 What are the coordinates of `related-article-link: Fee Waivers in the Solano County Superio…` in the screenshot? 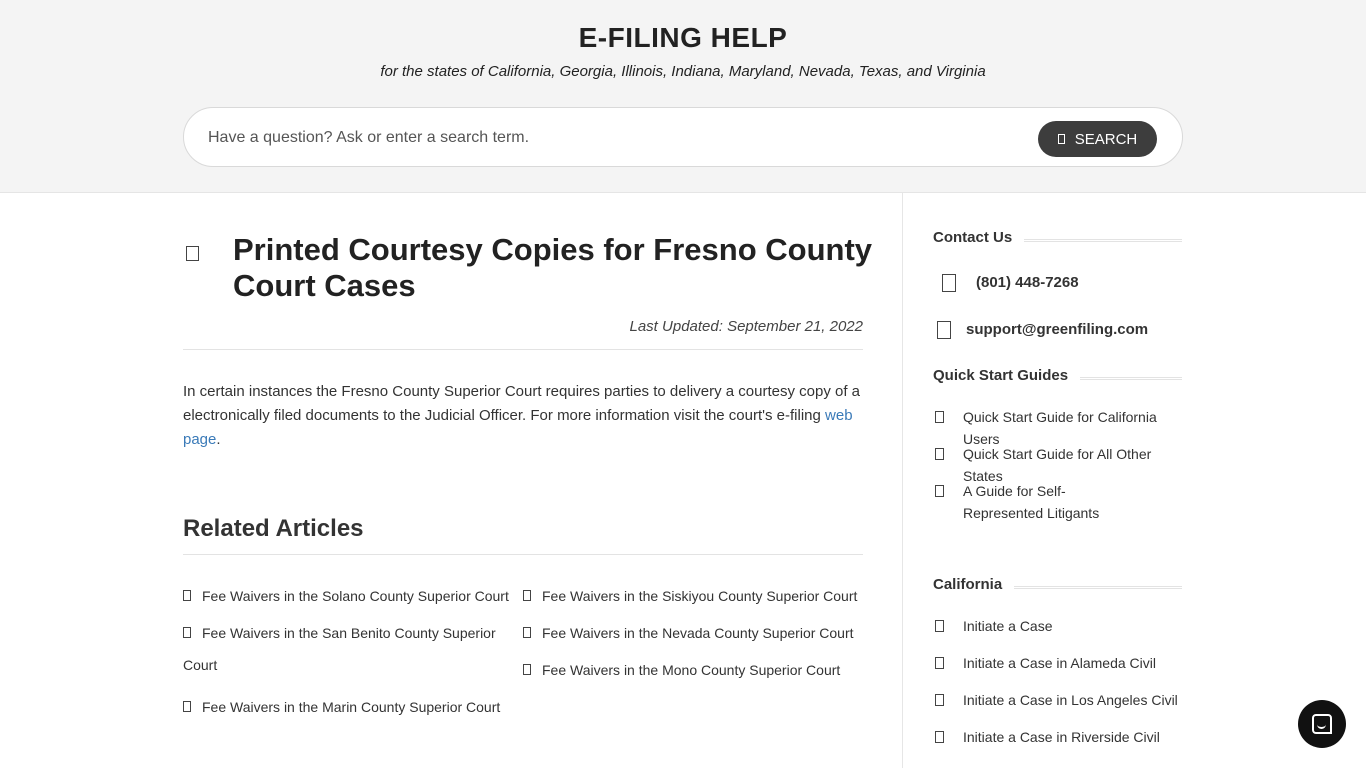 It's located at (346, 596).